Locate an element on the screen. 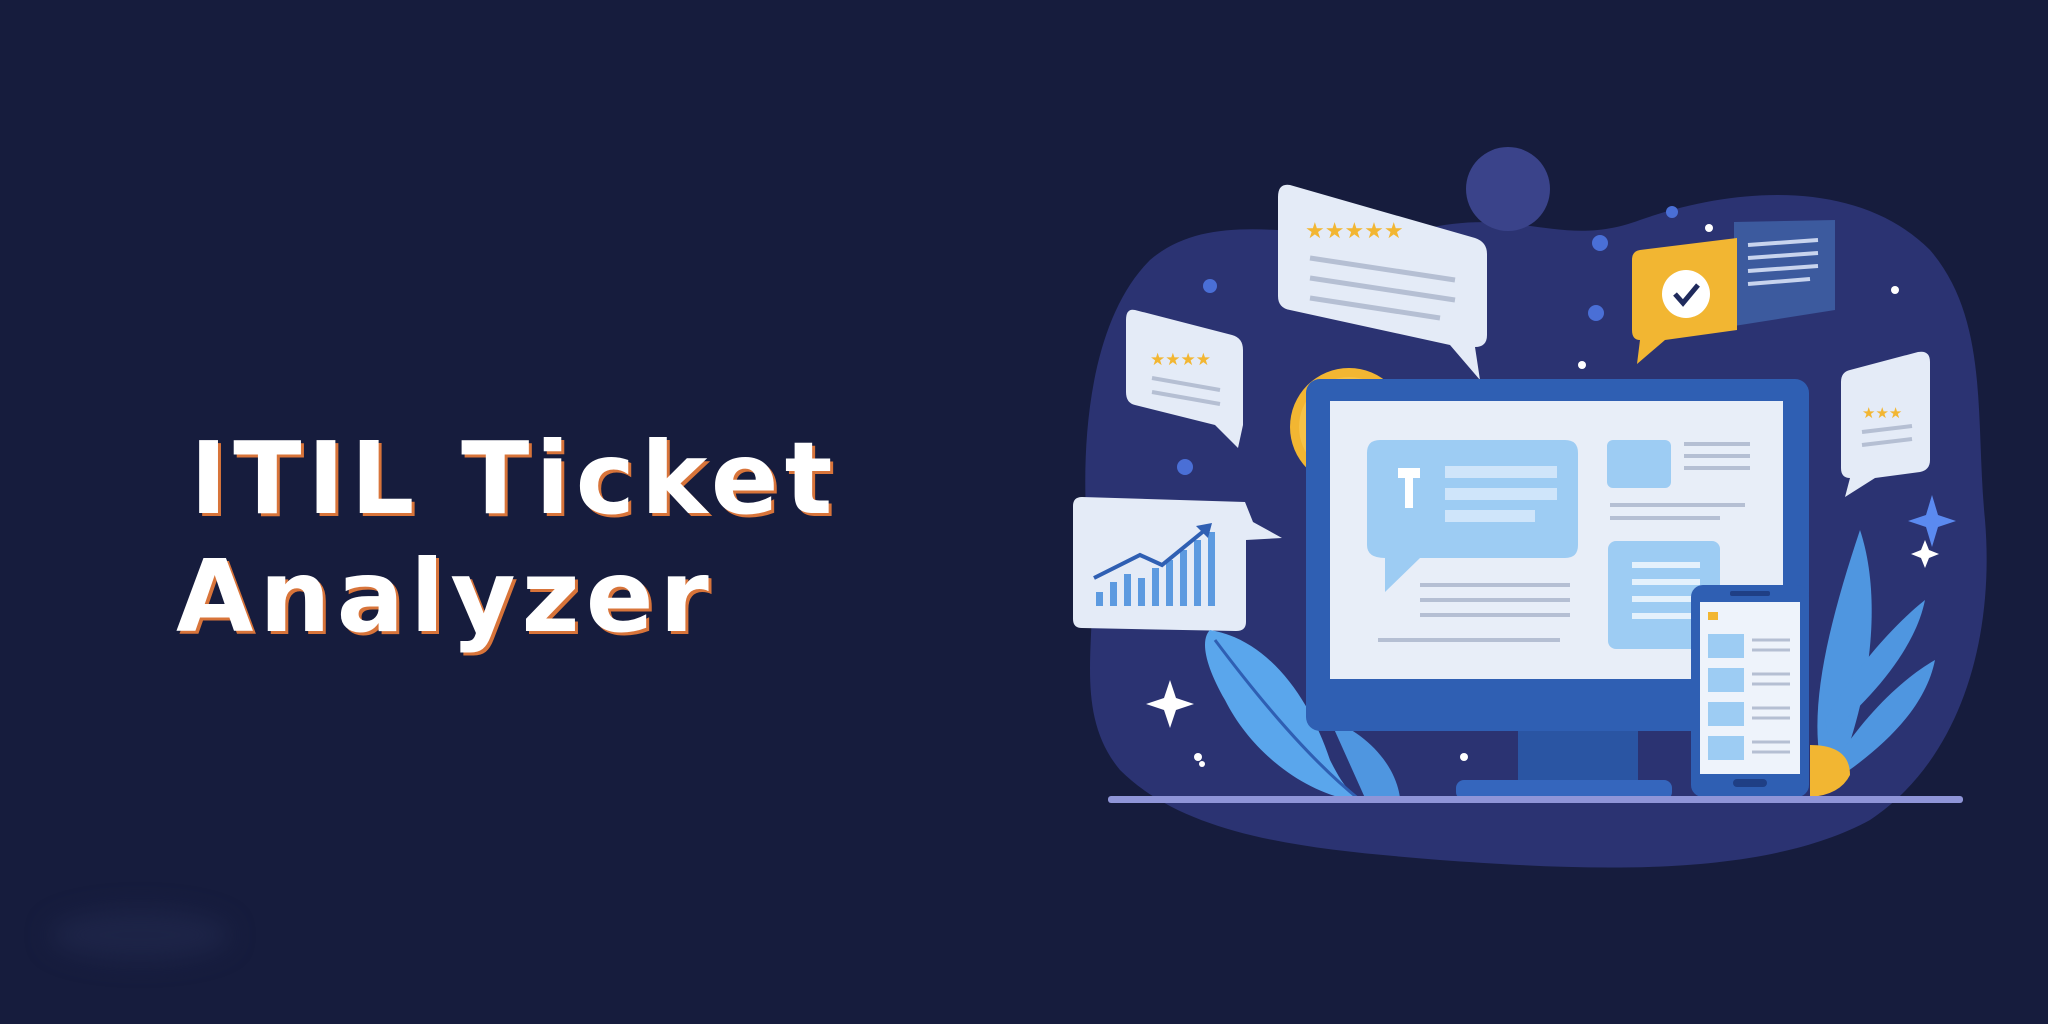 The height and width of the screenshot is (1024, 2048). smartphone-icon is located at coordinates (1750, 691).